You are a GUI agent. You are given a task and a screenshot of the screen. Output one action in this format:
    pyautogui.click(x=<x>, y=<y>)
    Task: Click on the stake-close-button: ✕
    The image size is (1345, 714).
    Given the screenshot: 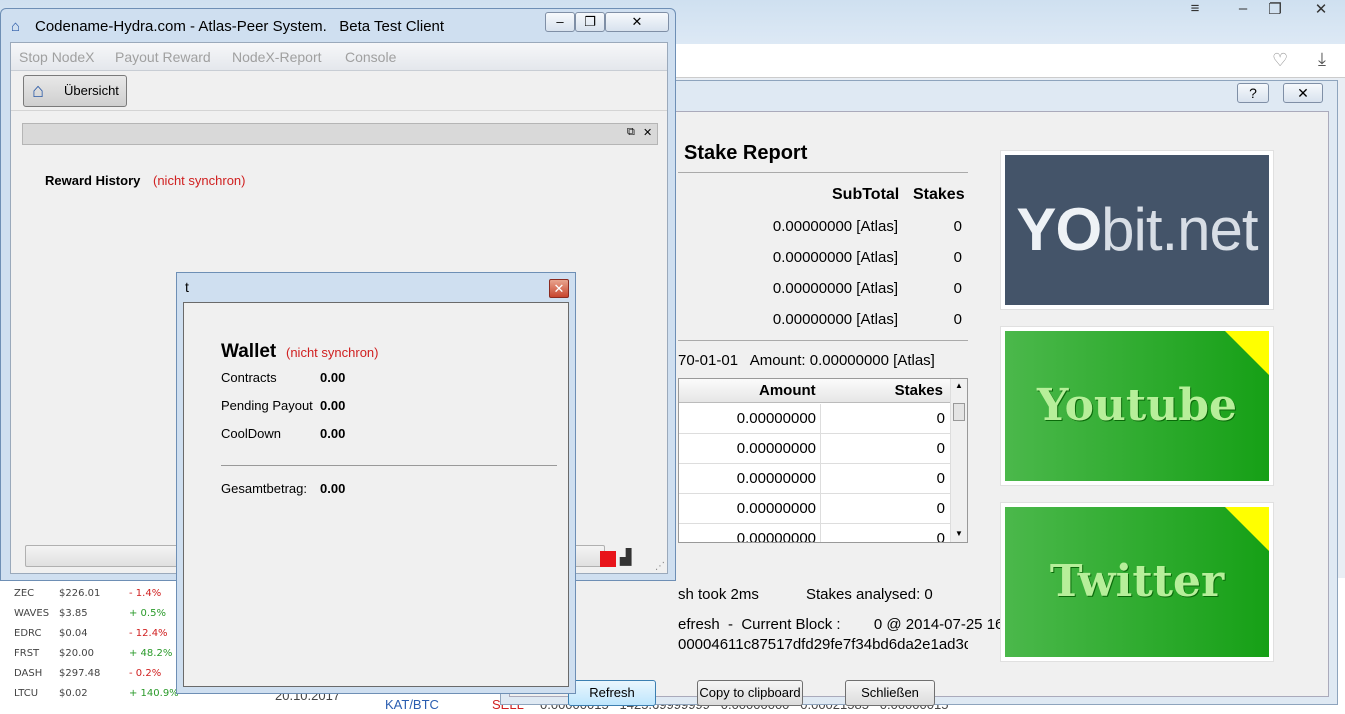 What is the action you would take?
    pyautogui.click(x=1303, y=93)
    